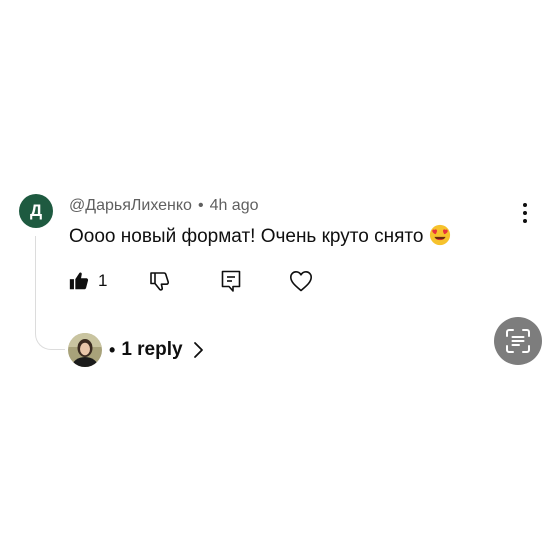  What do you see at coordinates (152, 349) in the screenshot?
I see `replies-count-label: 1 reply` at bounding box center [152, 349].